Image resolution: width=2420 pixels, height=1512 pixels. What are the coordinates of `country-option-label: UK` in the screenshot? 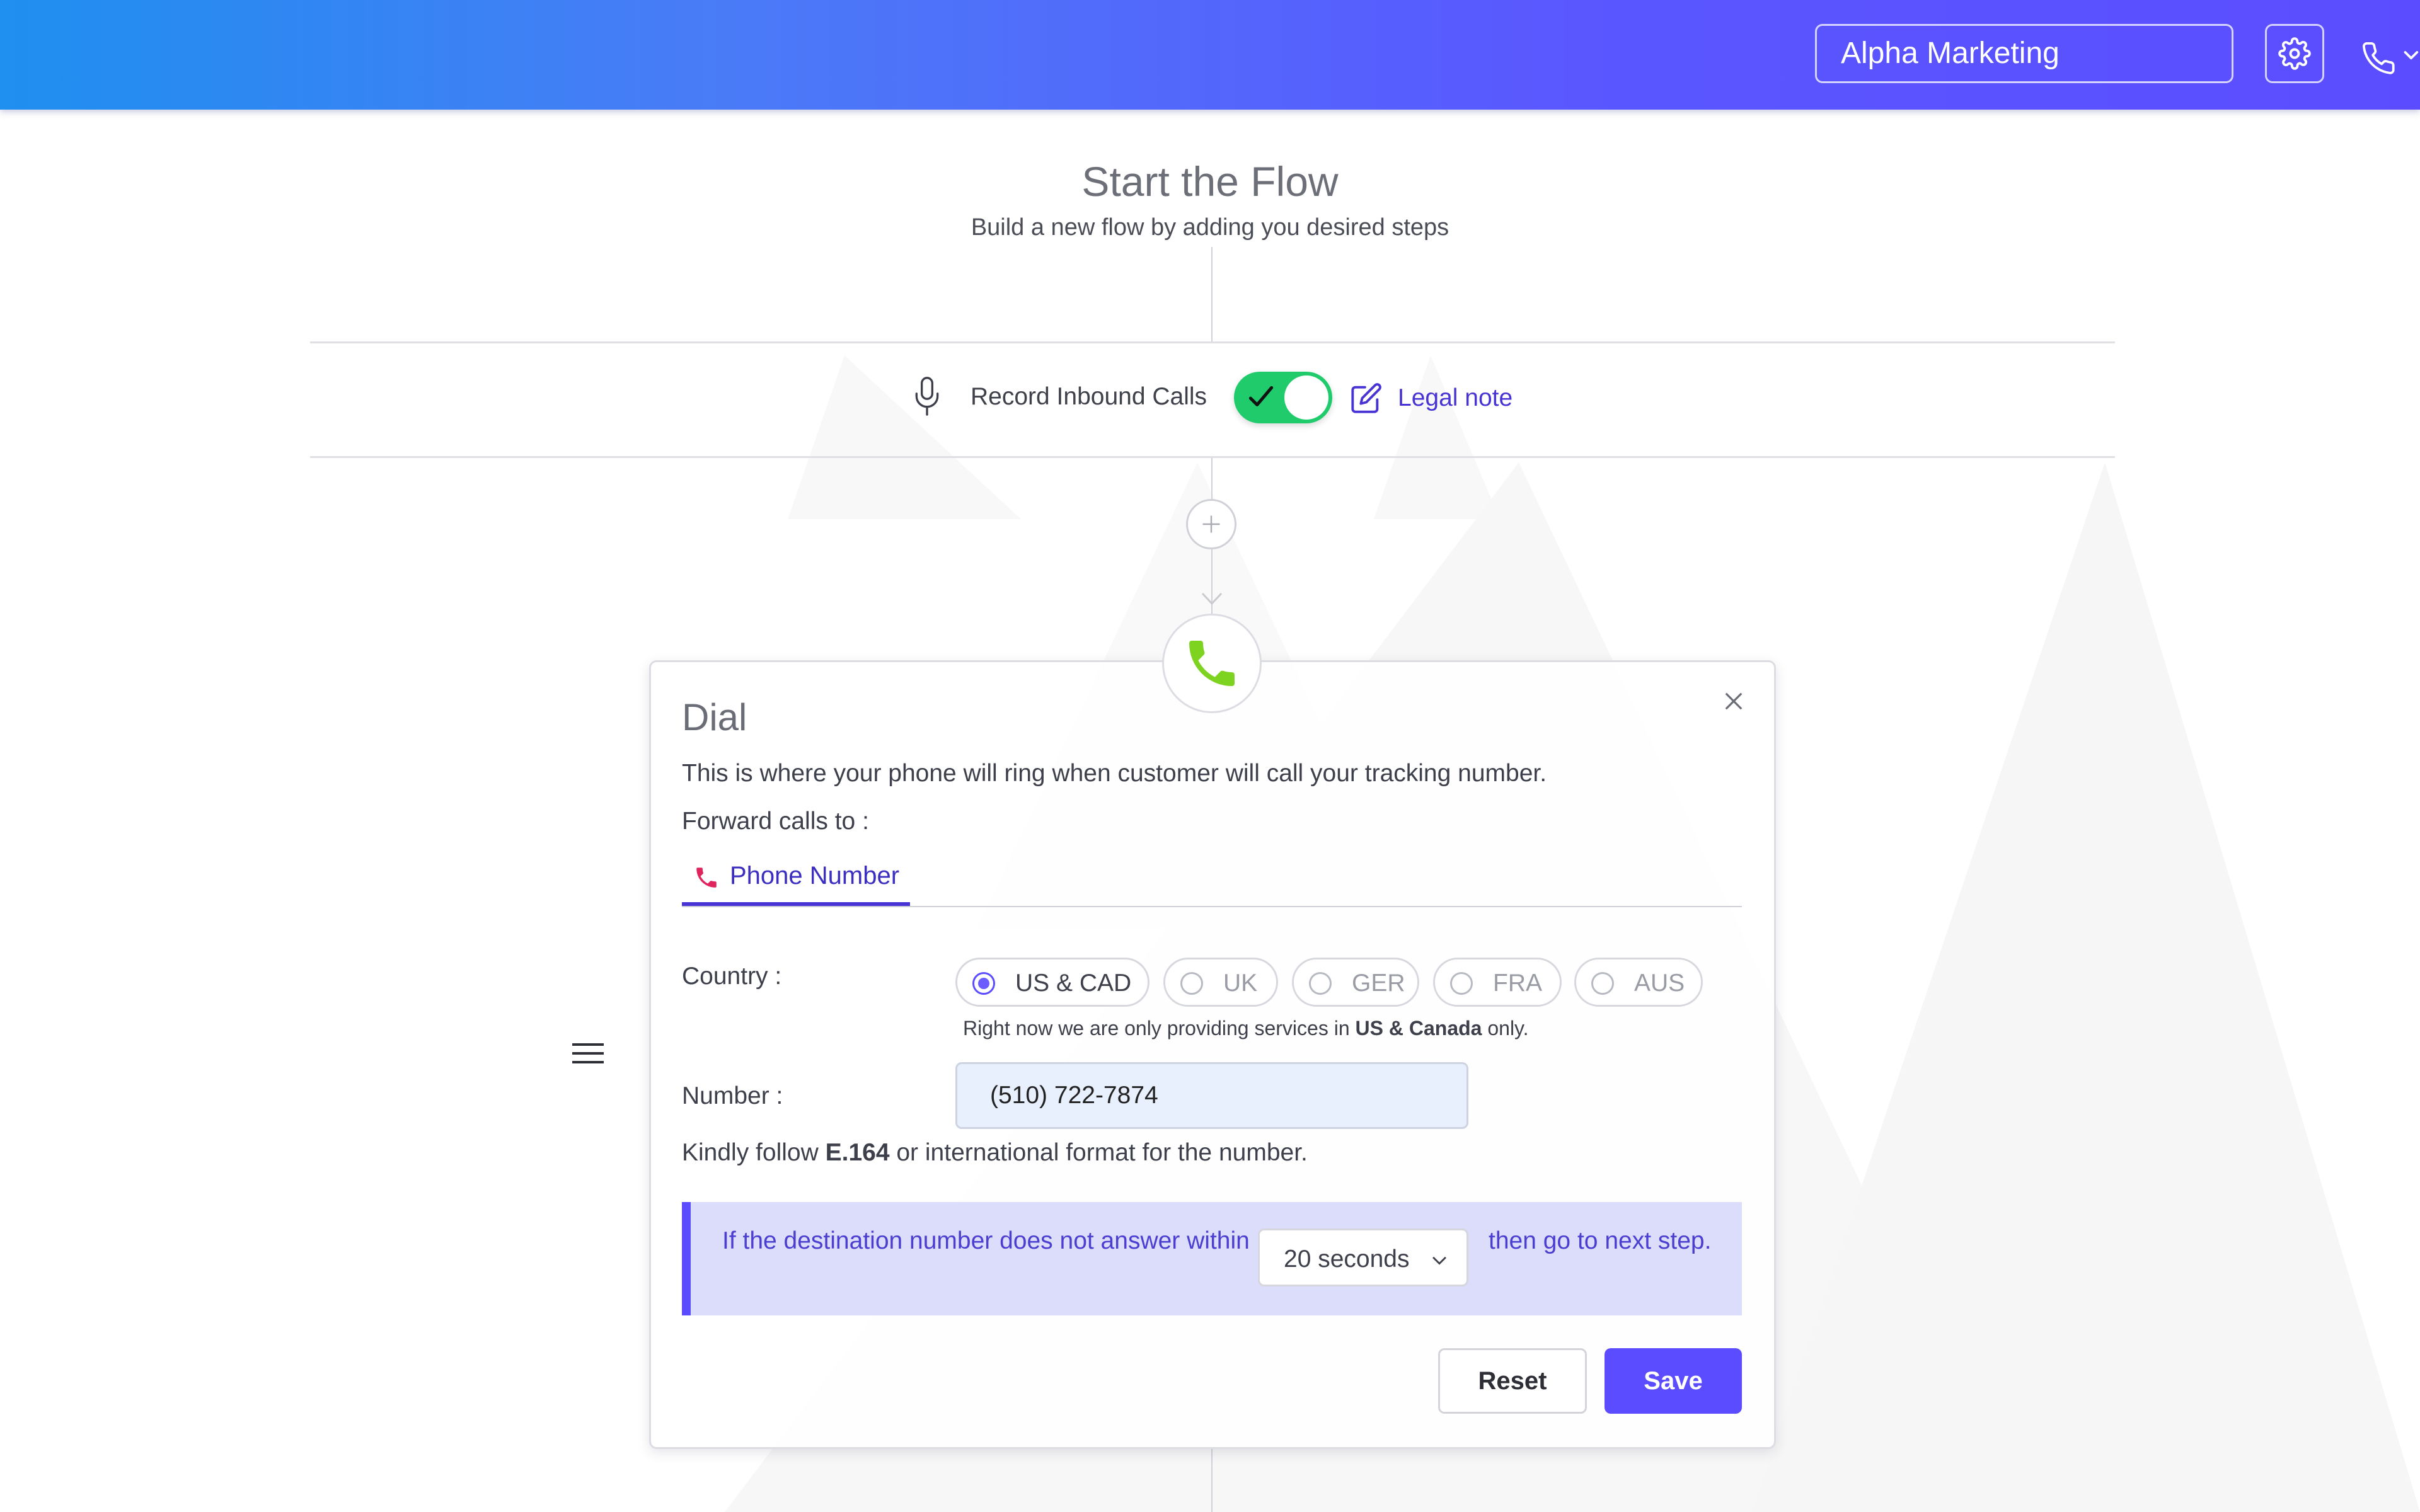 It's located at (1241, 983).